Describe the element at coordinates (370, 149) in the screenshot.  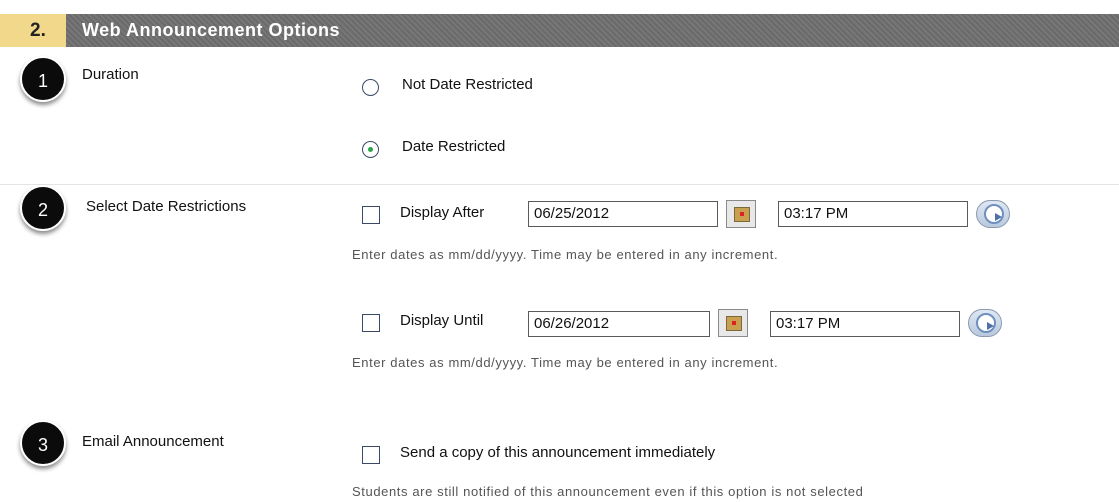
I see `radio-date-restricted` at that location.